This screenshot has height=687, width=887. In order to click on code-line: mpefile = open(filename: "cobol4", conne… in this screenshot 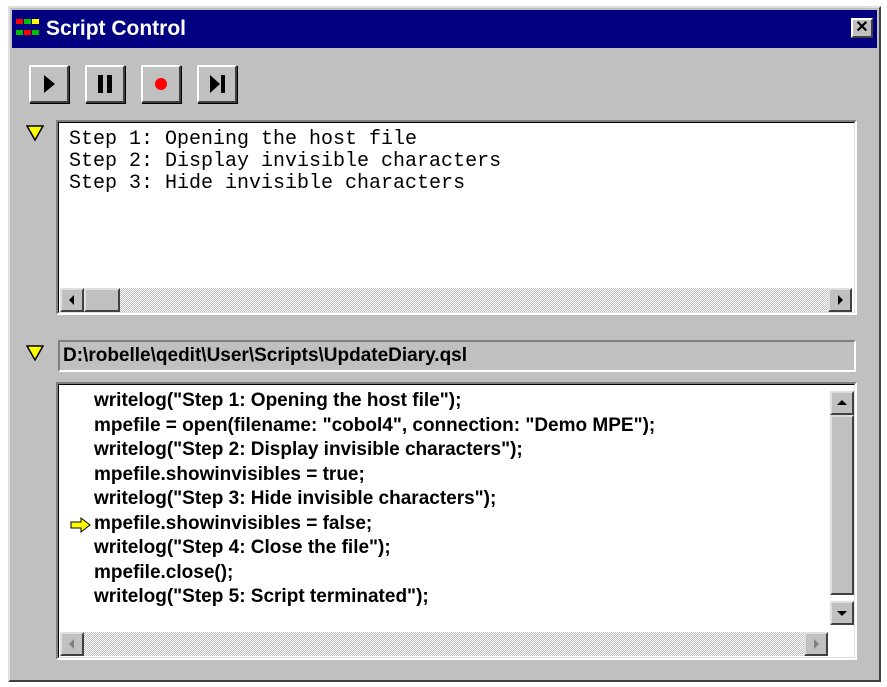, I will do `click(375, 425)`.